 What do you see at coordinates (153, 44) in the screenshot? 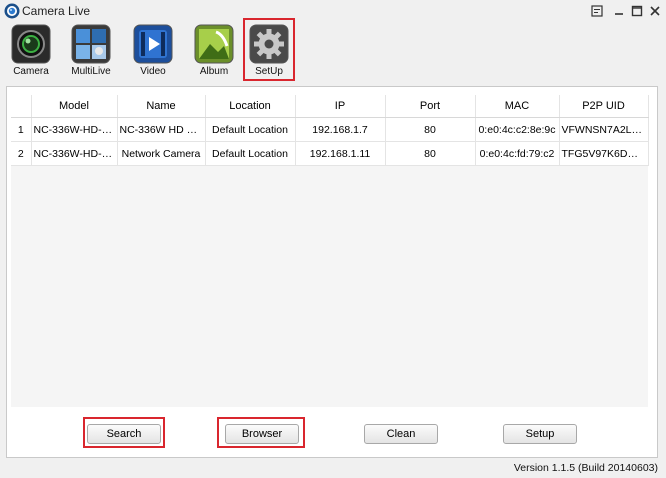
I see `video-icon` at bounding box center [153, 44].